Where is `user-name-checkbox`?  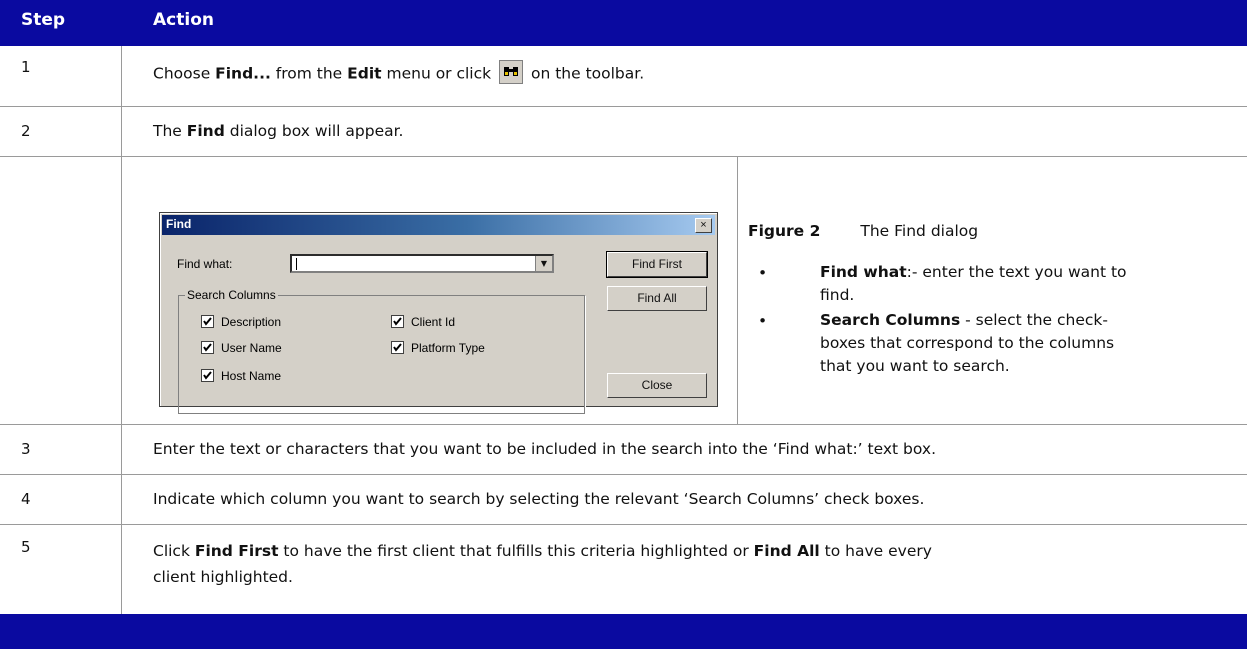
user-name-checkbox is located at coordinates (207, 347).